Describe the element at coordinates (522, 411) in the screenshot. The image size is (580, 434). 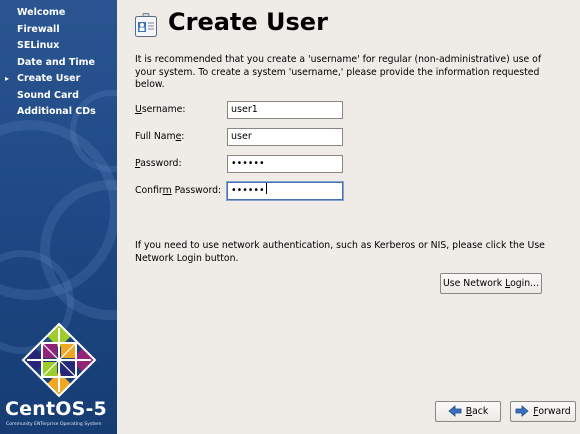
I see `forward-arrow-icon` at that location.